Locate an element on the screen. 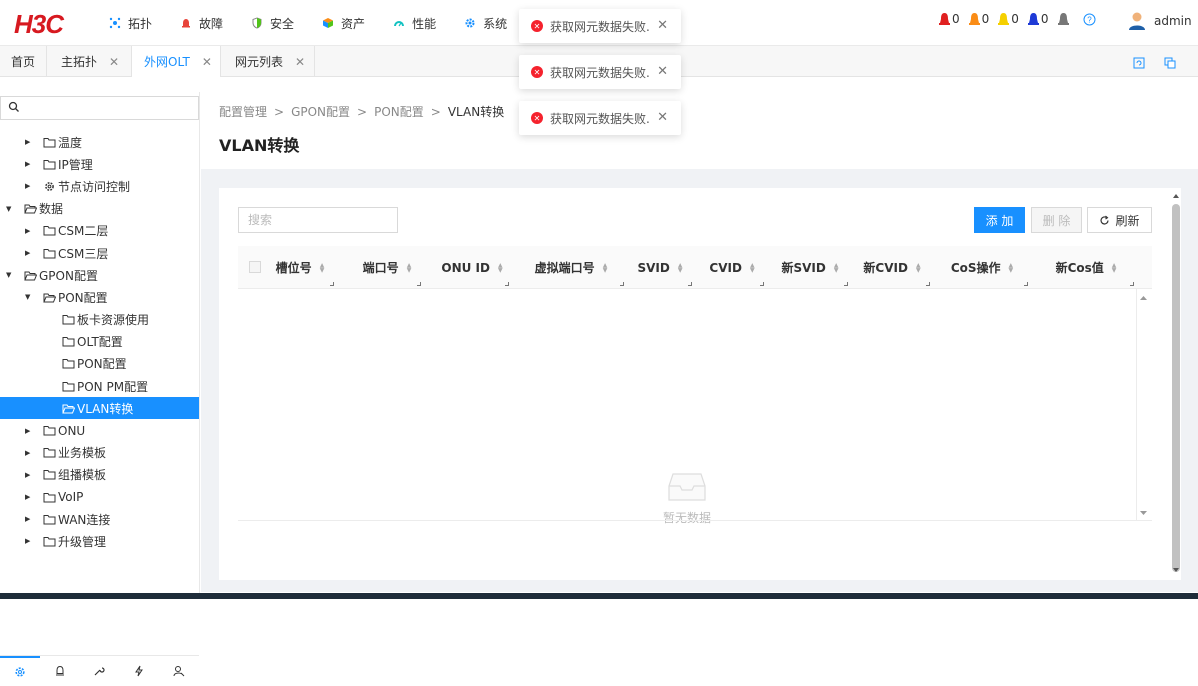  nav-security: 安全 is located at coordinates (272, 23).